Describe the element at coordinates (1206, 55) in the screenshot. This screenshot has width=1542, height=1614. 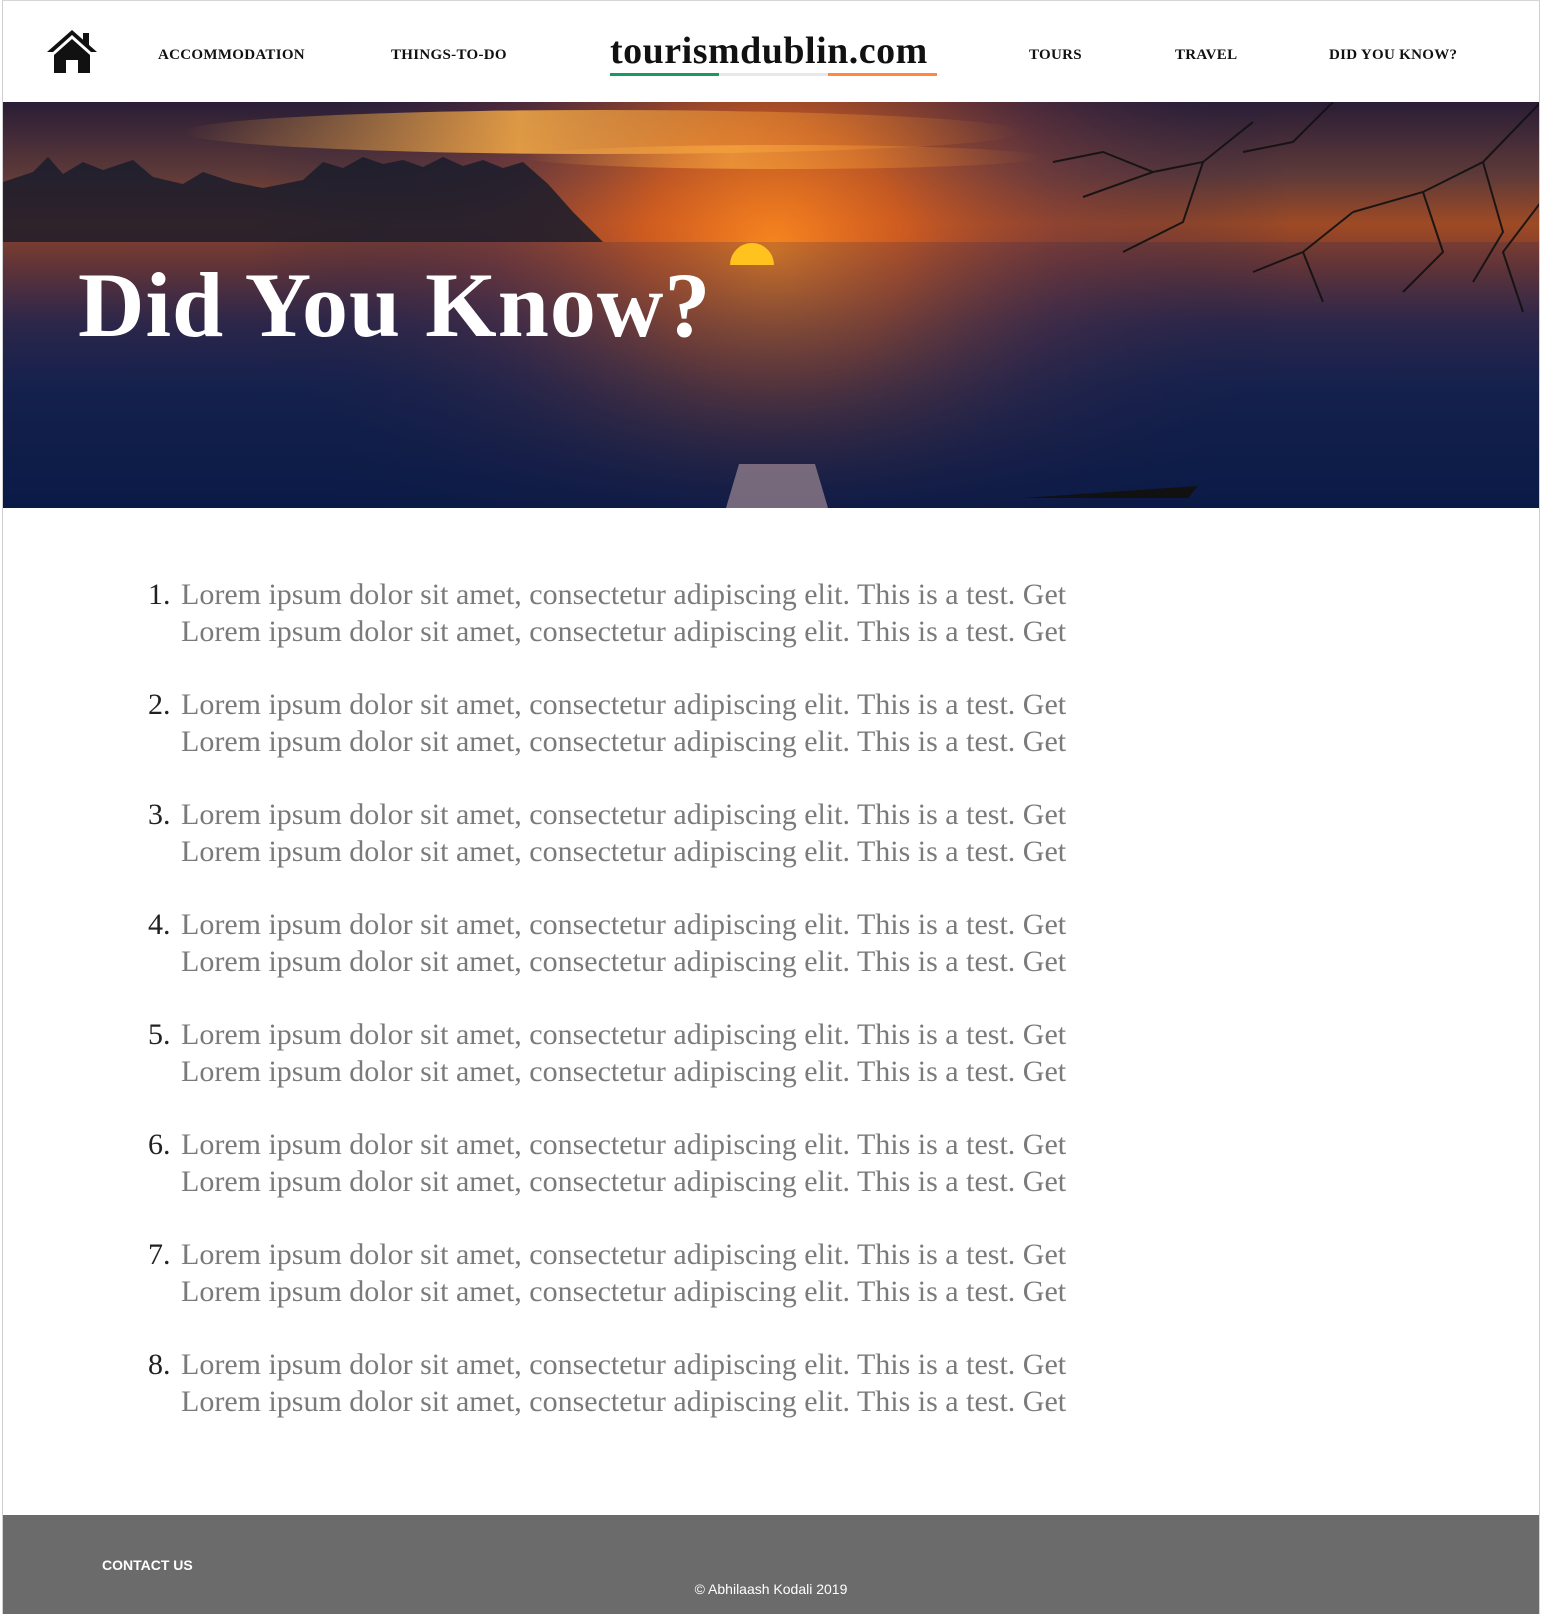
I see `nav-link-travel: TRAVEL` at that location.